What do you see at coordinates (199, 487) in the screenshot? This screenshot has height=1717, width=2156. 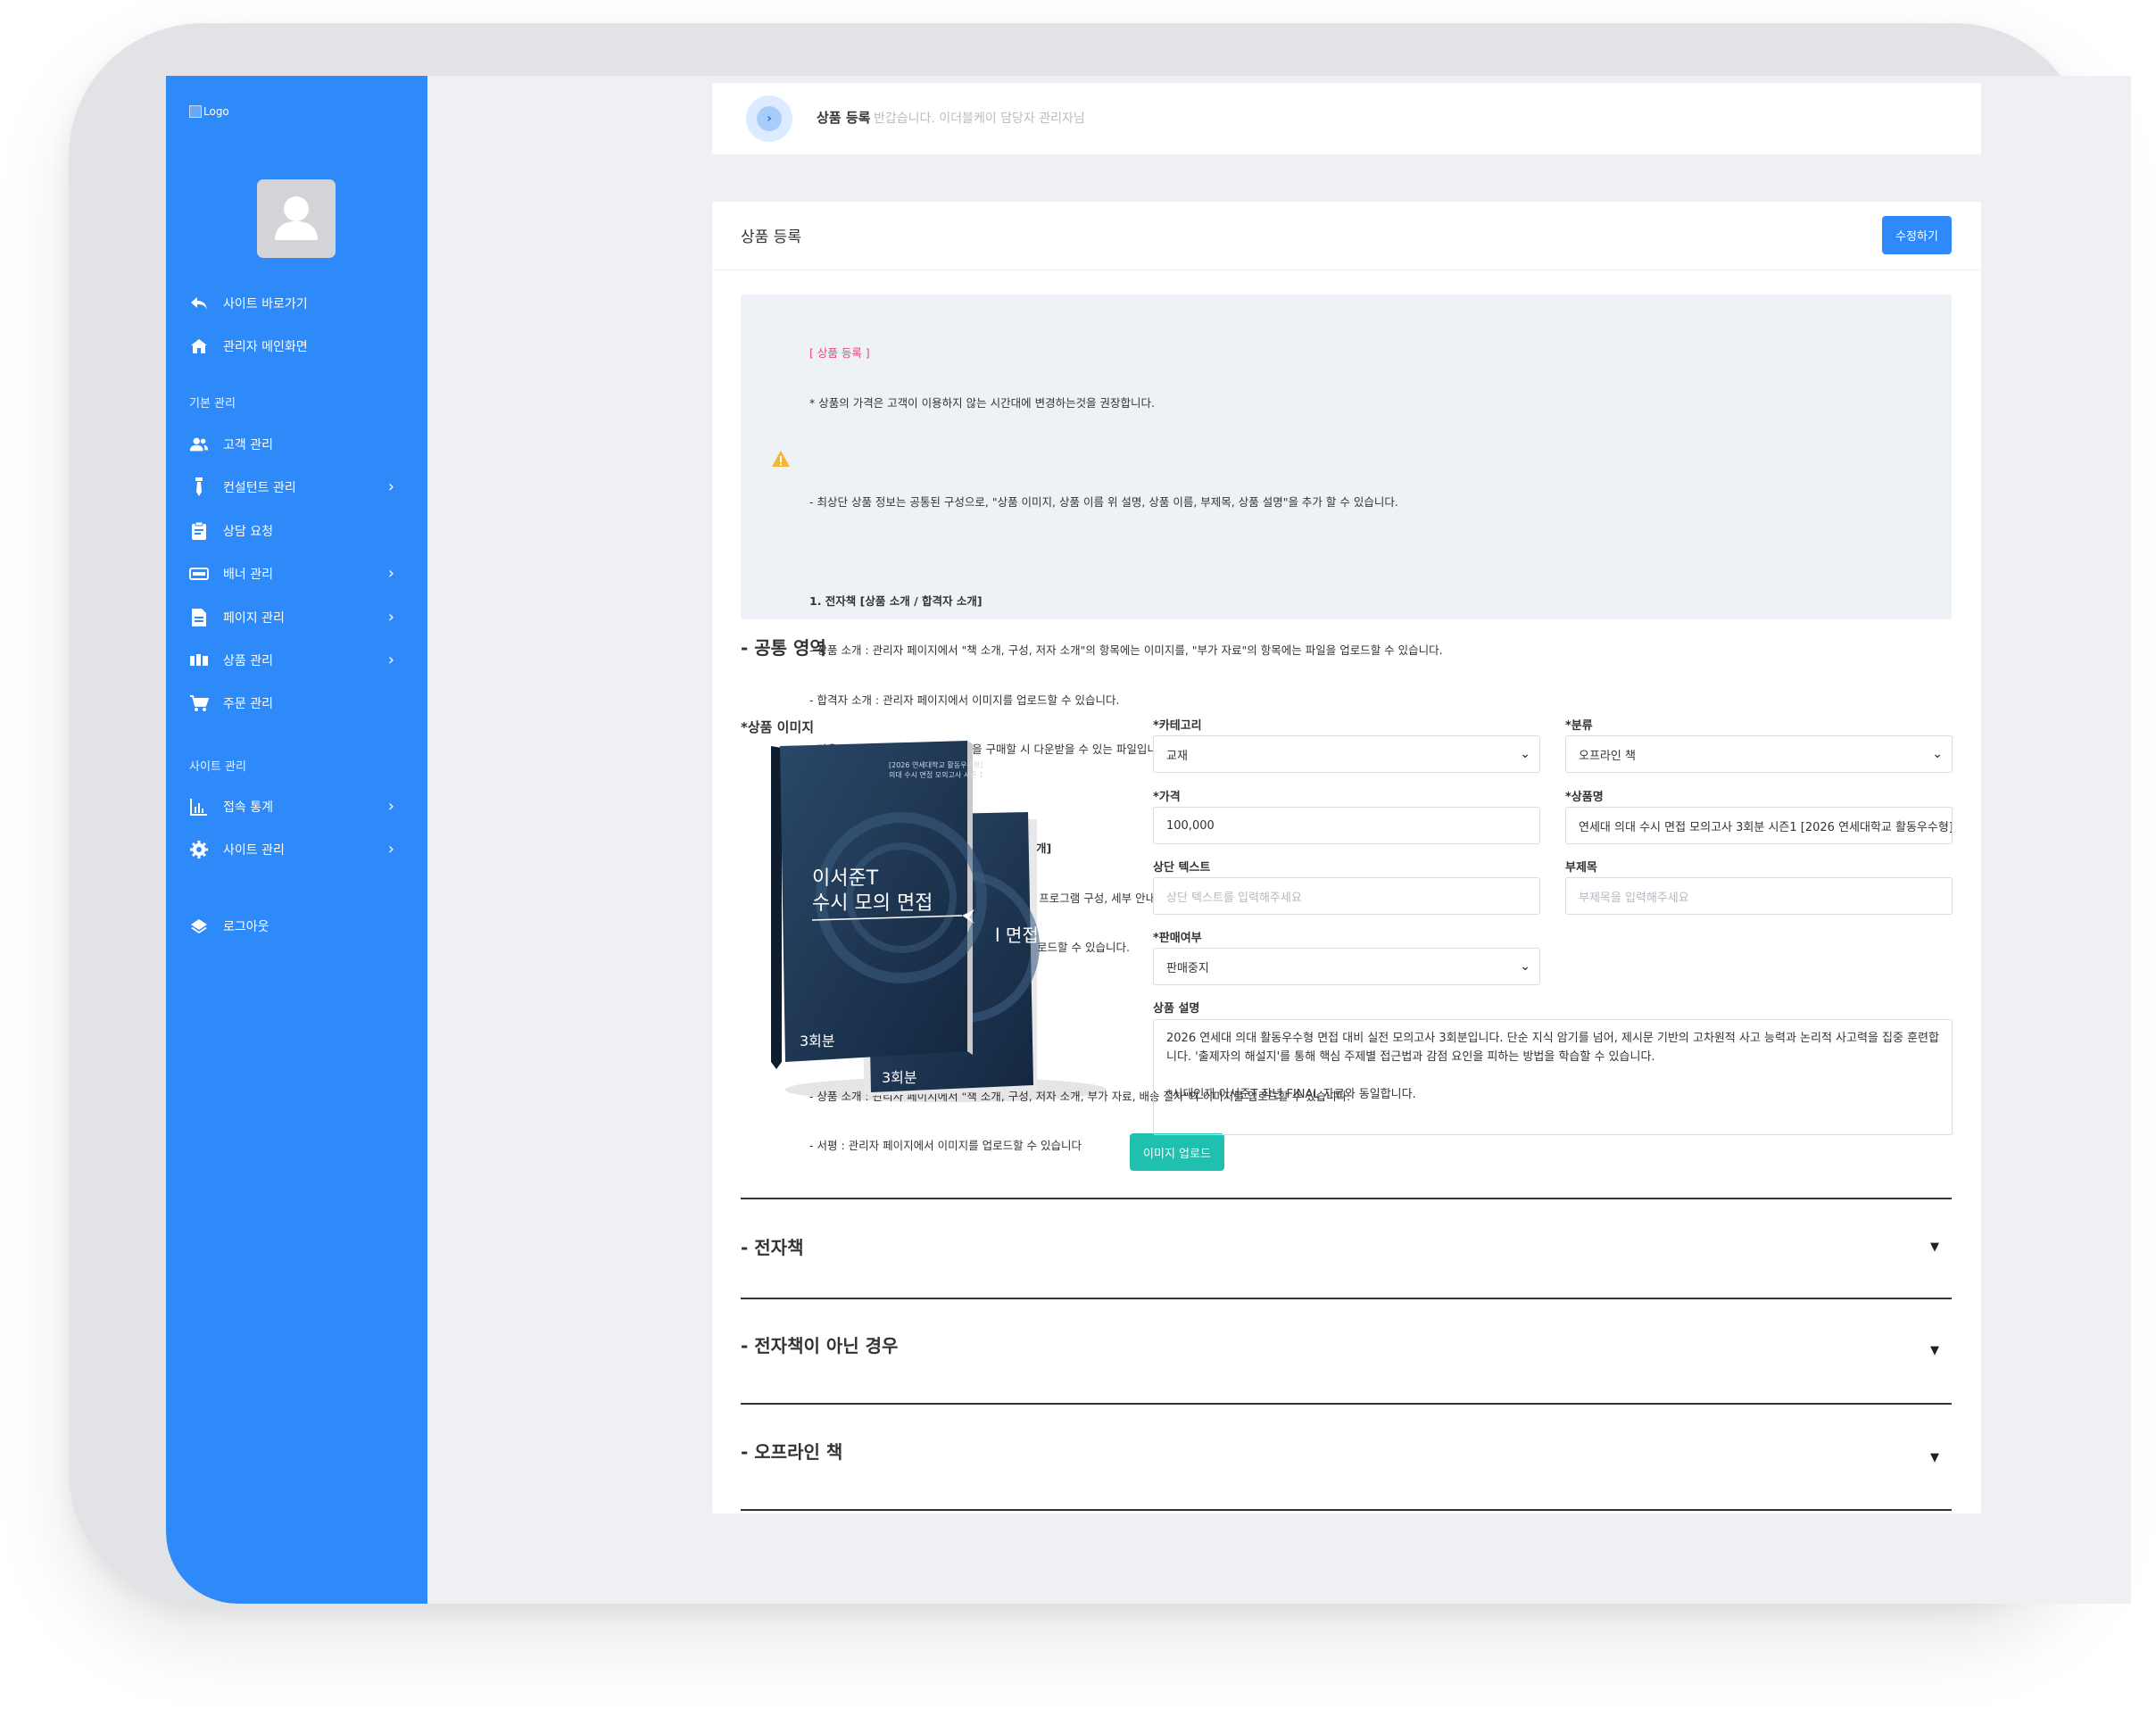 I see `tie-icon` at bounding box center [199, 487].